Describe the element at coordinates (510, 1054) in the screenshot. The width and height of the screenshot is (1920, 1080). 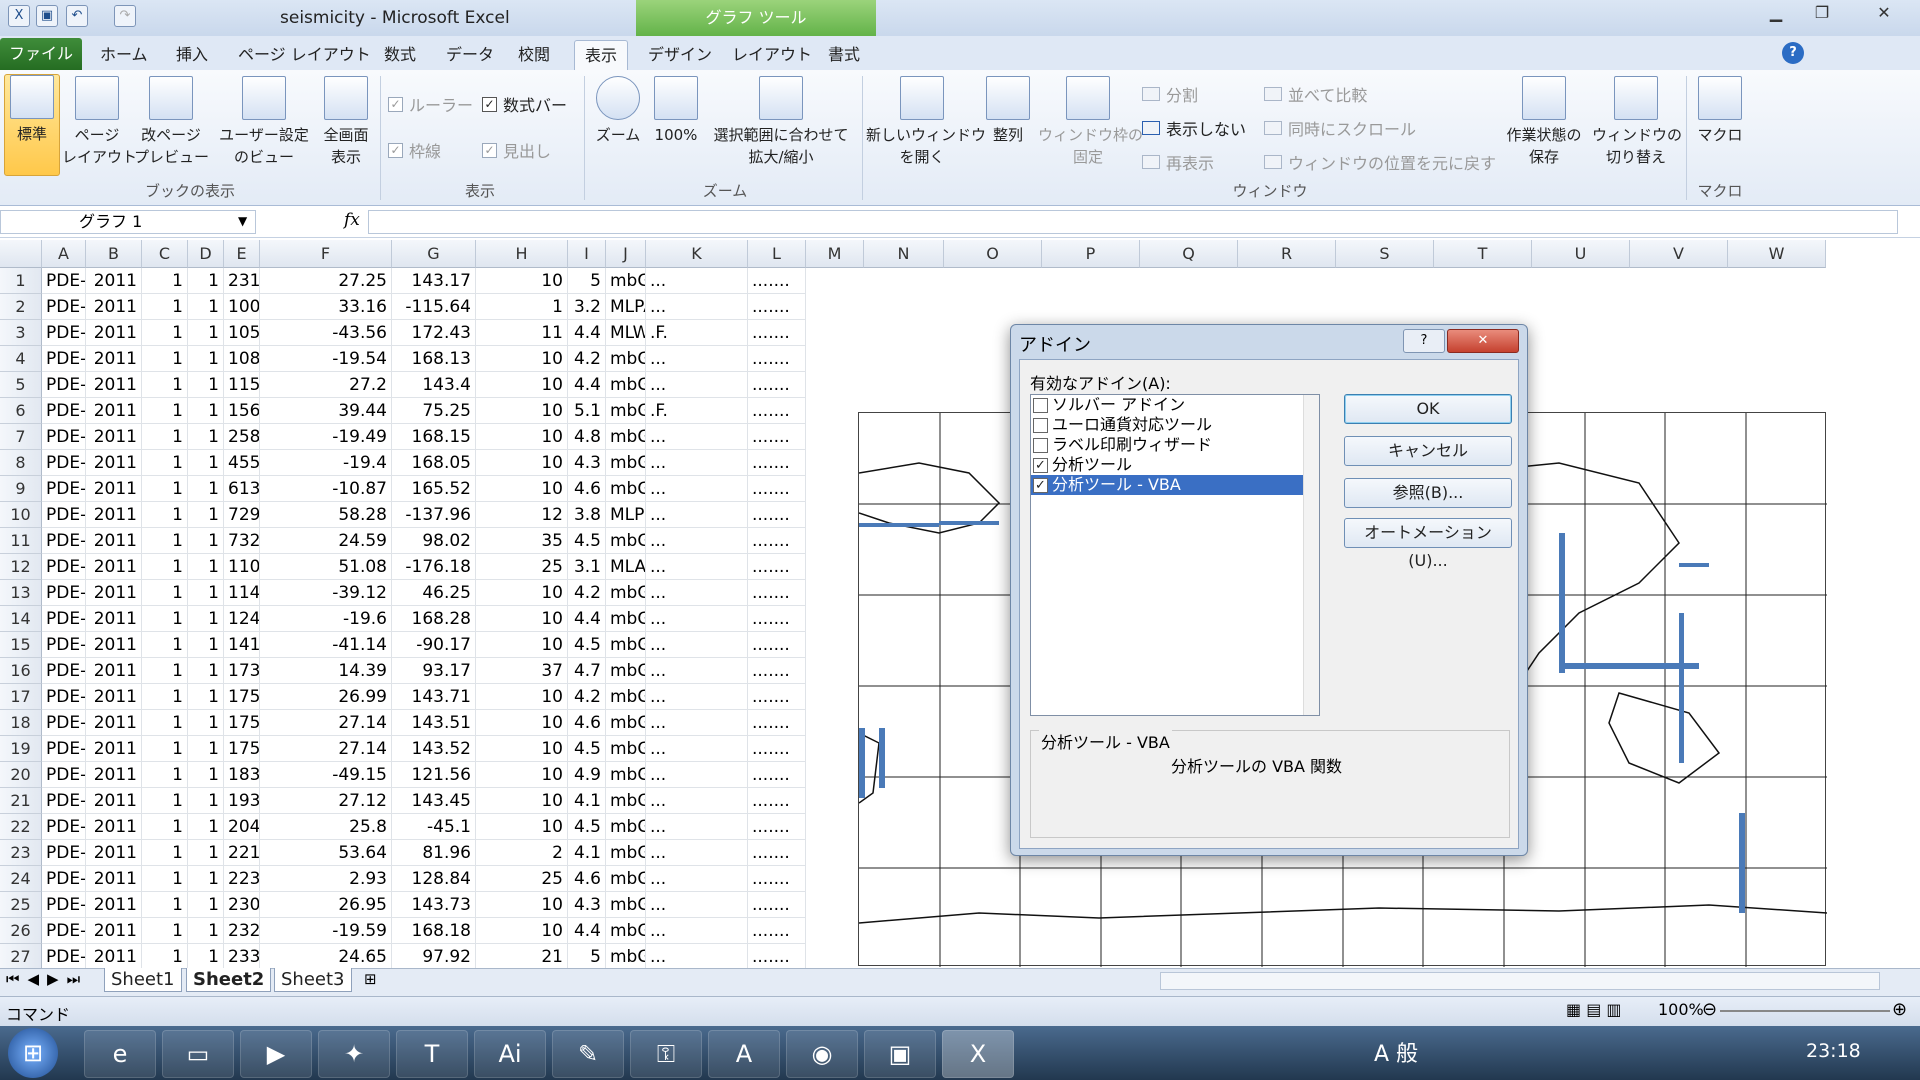
I see `illustrator-icon: Ai` at that location.